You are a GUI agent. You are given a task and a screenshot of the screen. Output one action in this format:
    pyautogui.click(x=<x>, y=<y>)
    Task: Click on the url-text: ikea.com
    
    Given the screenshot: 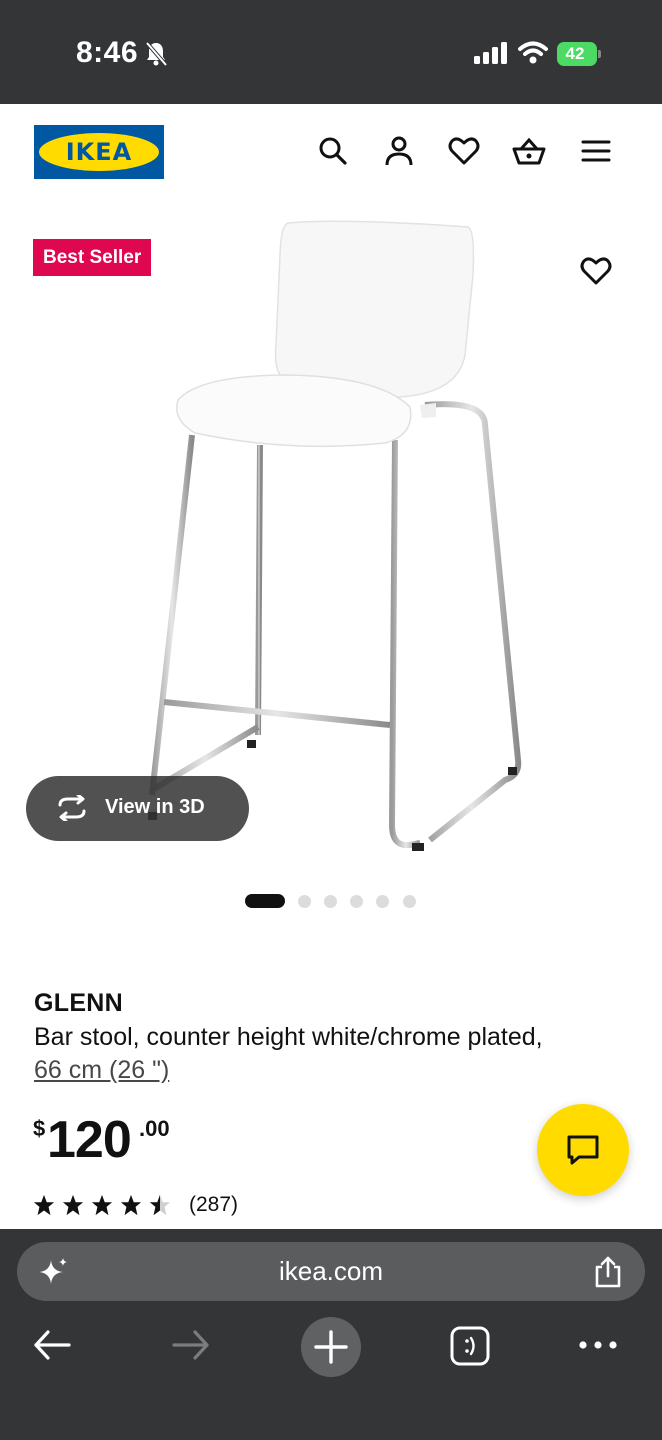 What is the action you would take?
    pyautogui.click(x=331, y=1271)
    